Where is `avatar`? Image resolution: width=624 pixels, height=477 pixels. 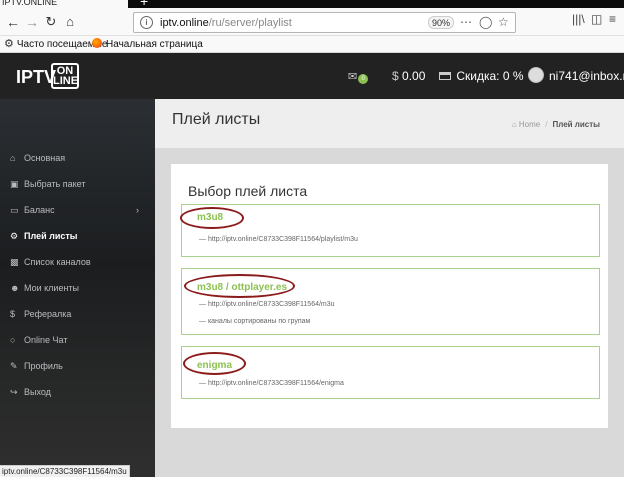
avatar is located at coordinates (536, 75).